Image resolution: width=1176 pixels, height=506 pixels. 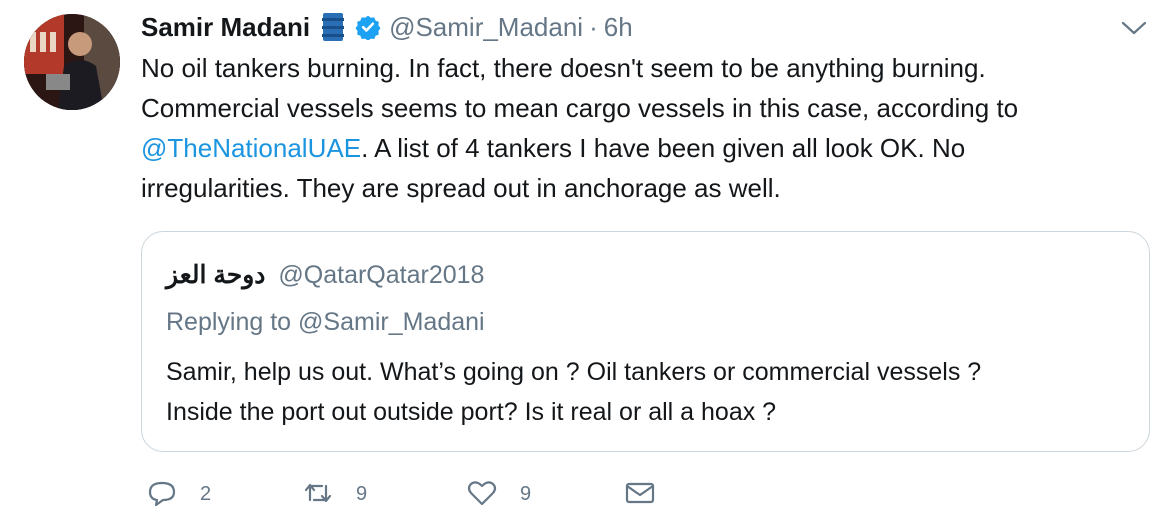 I want to click on retweet-button: 9, so click(x=334, y=493).